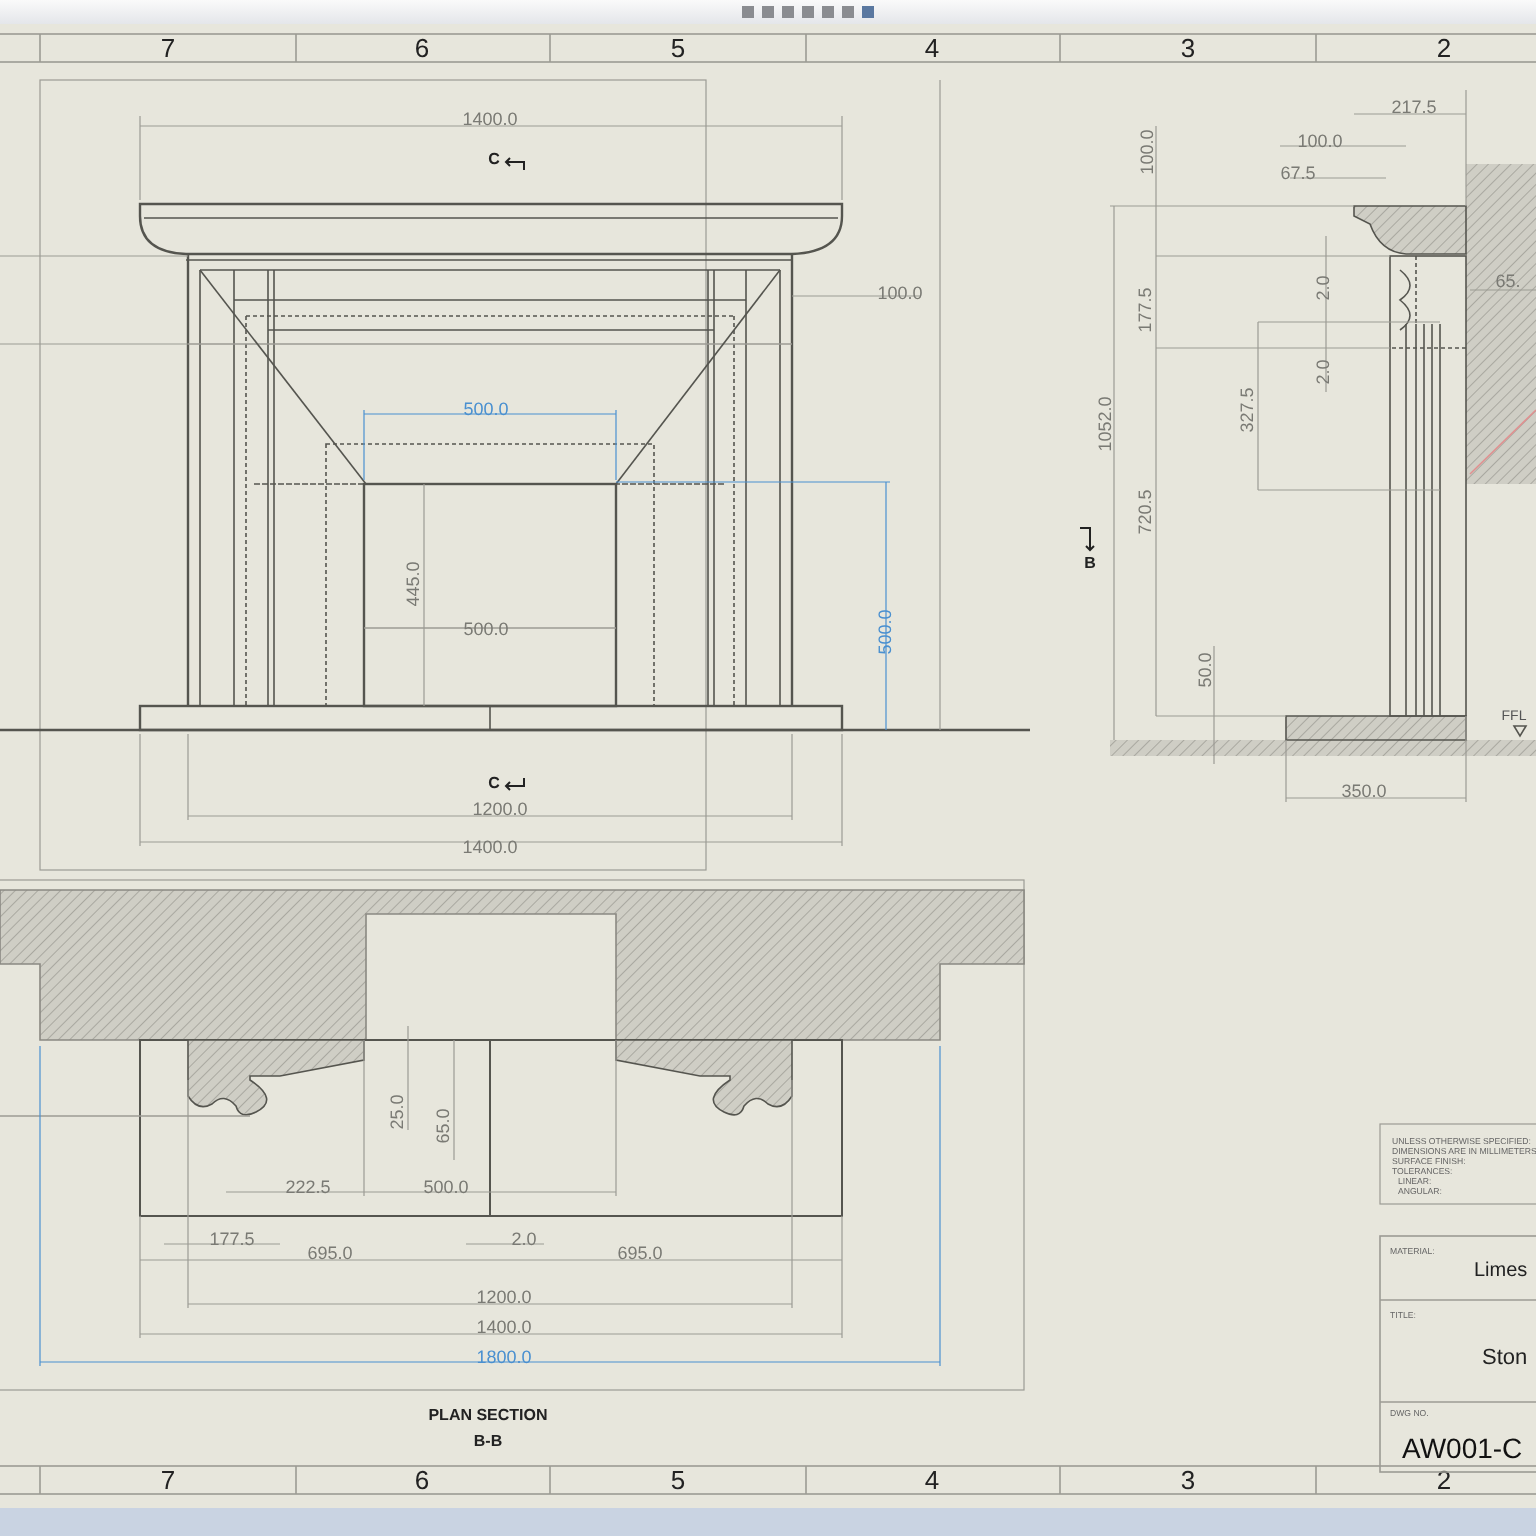  Describe the element at coordinates (1508, 280) in the screenshot. I see `dimension-value: 65.` at that location.